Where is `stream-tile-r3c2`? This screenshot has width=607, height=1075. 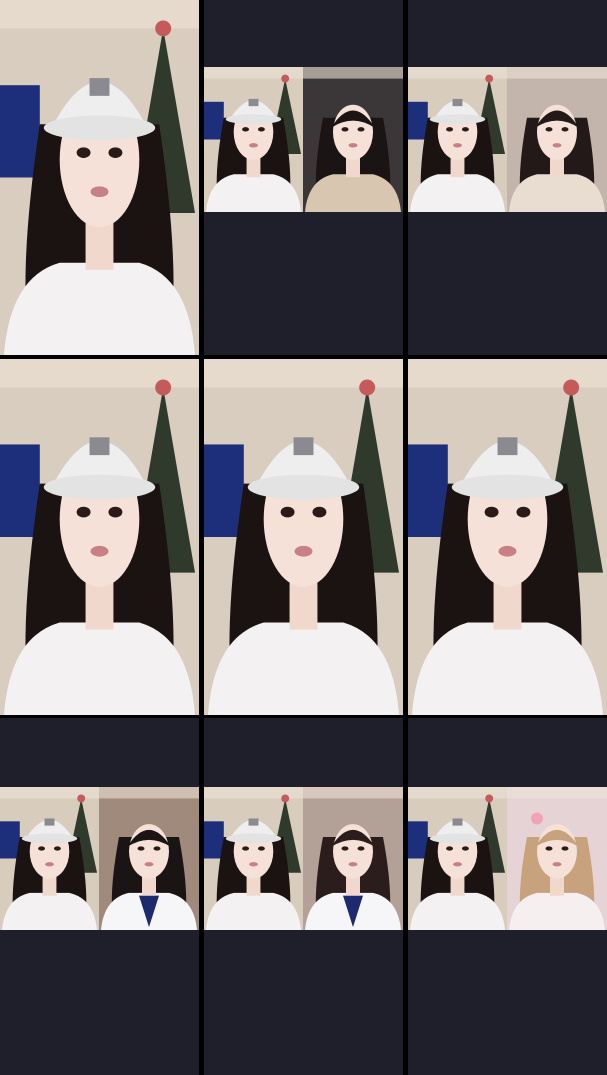 stream-tile-r3c2 is located at coordinates (303, 896).